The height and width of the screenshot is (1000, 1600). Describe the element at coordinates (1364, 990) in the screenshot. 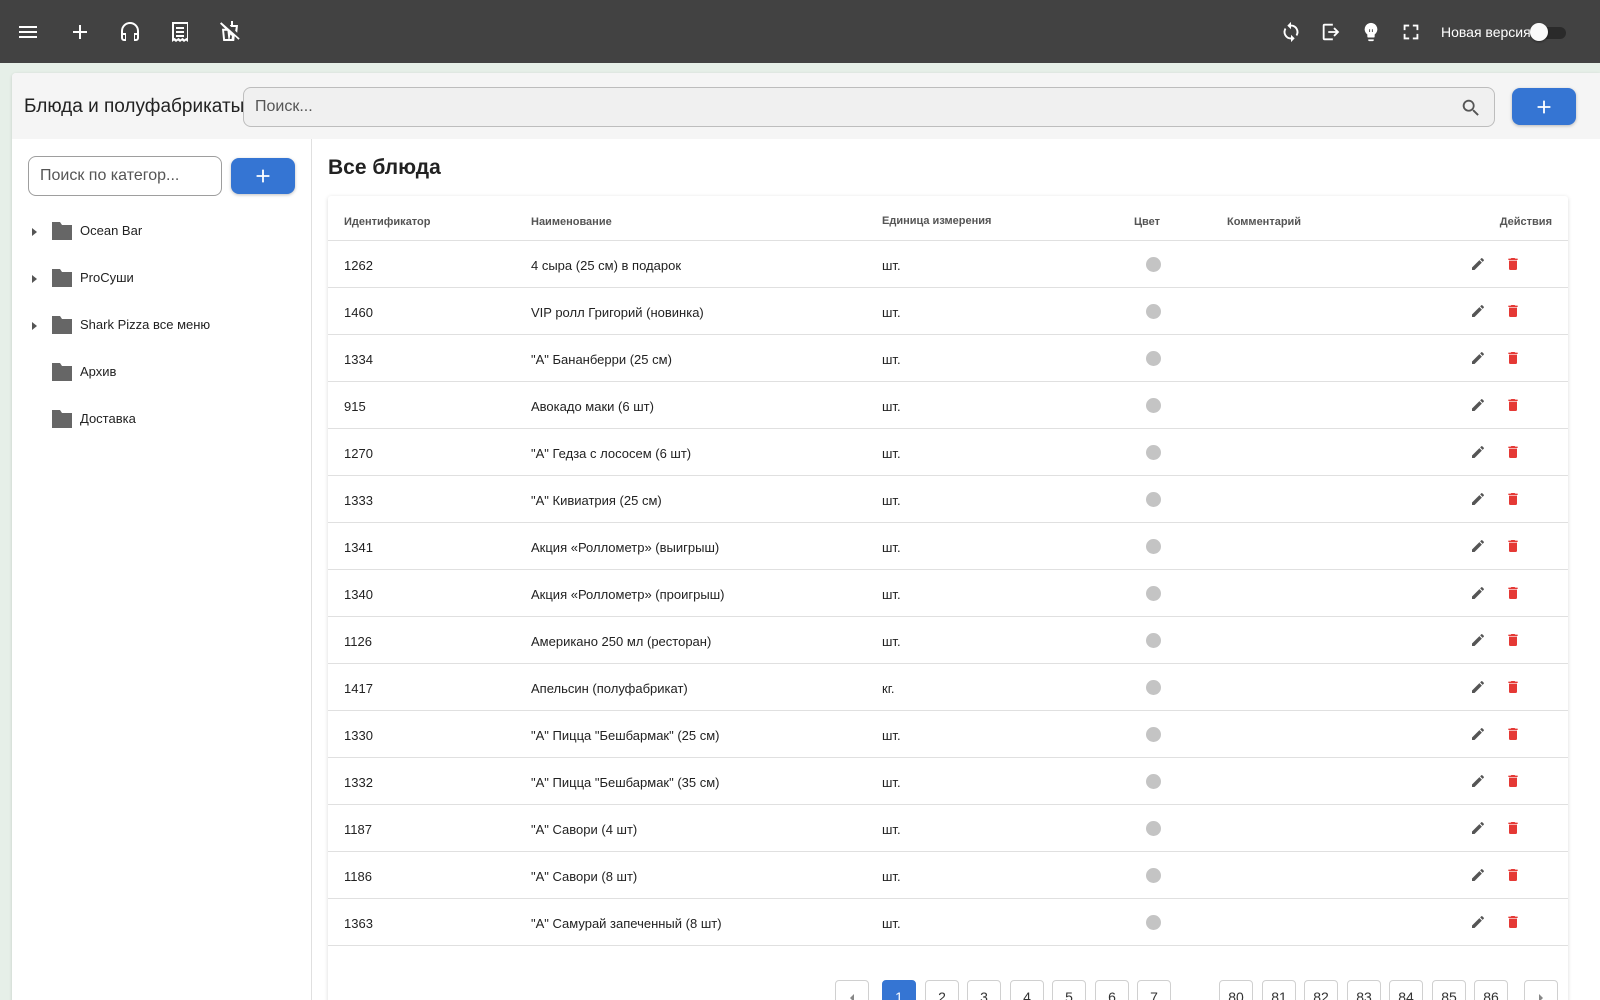

I see `page-button: 83` at that location.